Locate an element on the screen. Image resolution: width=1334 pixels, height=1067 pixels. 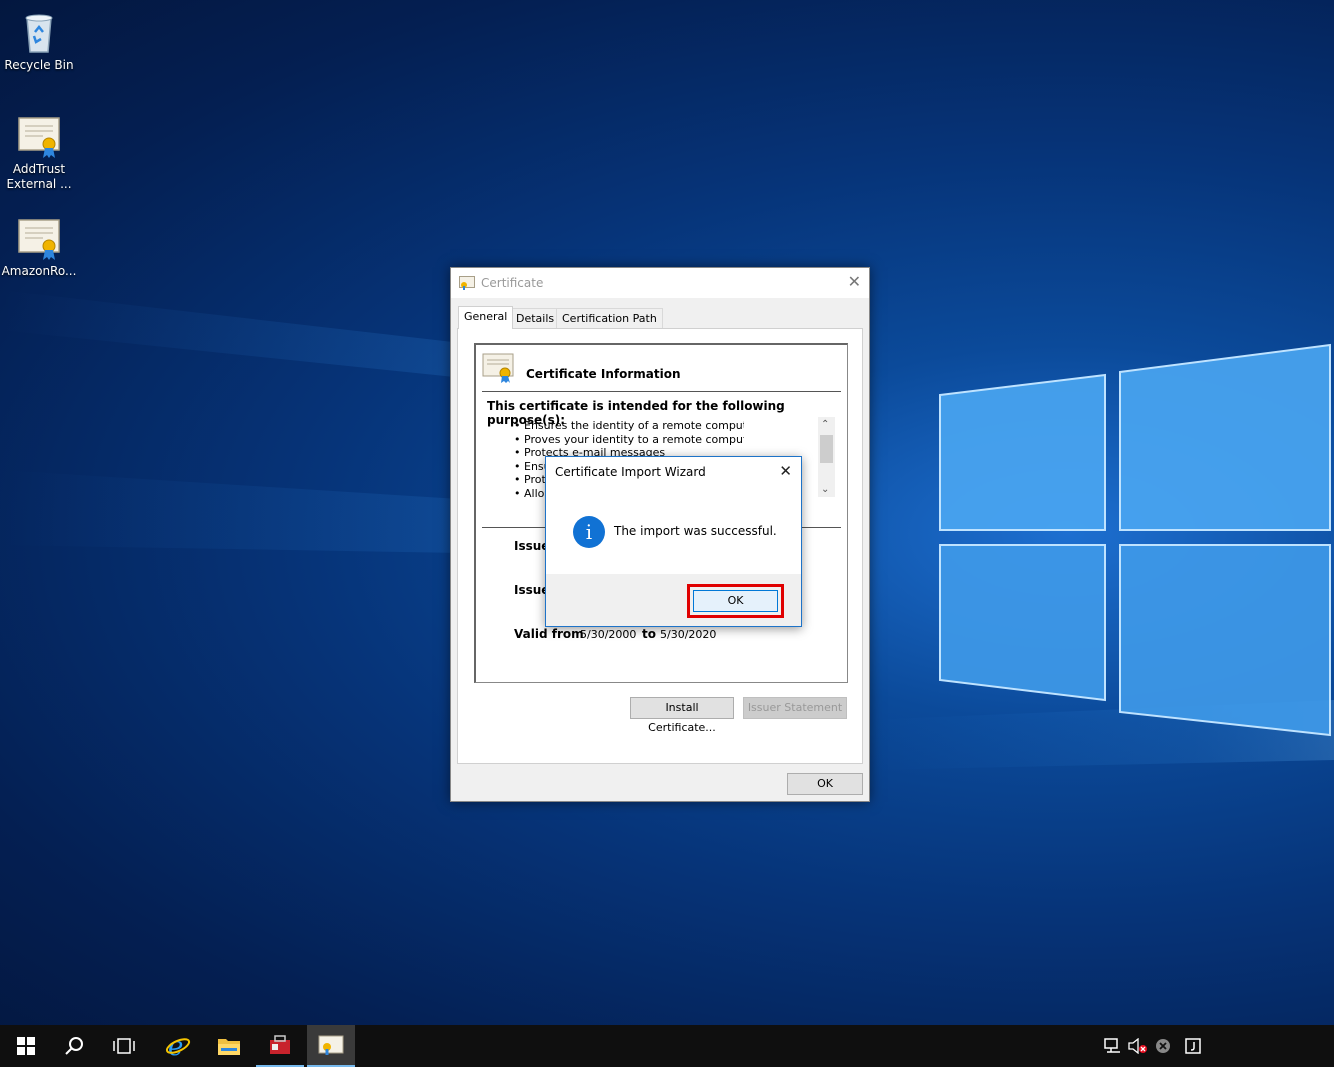
start-button is located at coordinates (26, 1046).